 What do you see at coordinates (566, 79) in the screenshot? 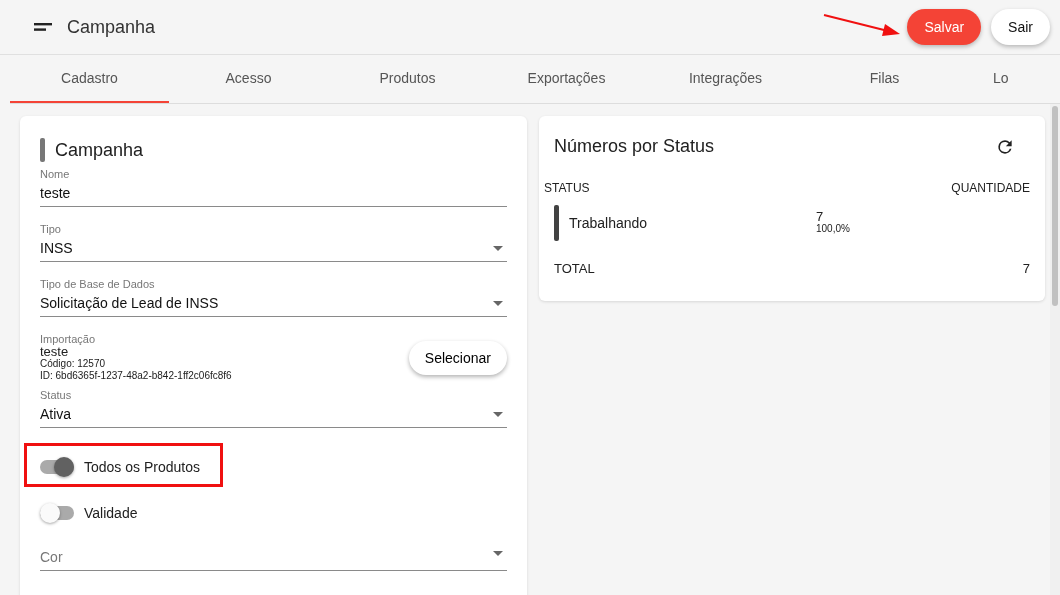
I see `tab: Exportações` at bounding box center [566, 79].